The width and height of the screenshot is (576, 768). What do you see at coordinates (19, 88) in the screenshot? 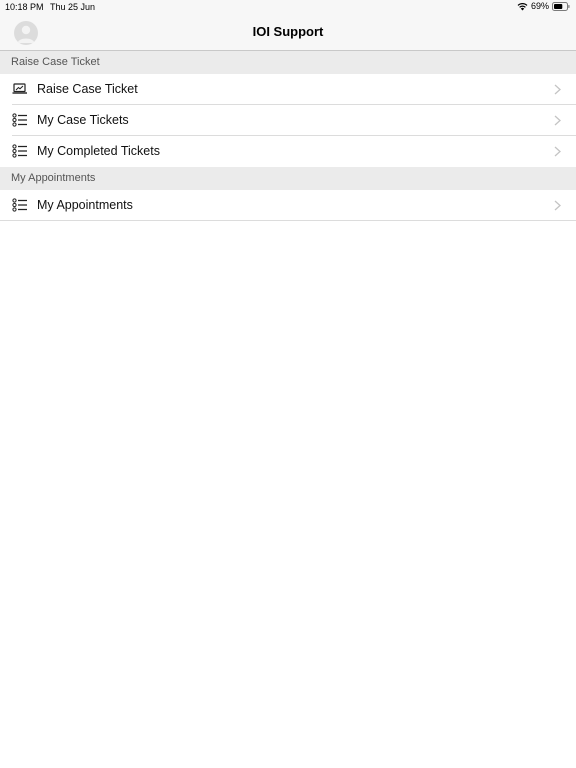
I see `laptop-icon` at bounding box center [19, 88].